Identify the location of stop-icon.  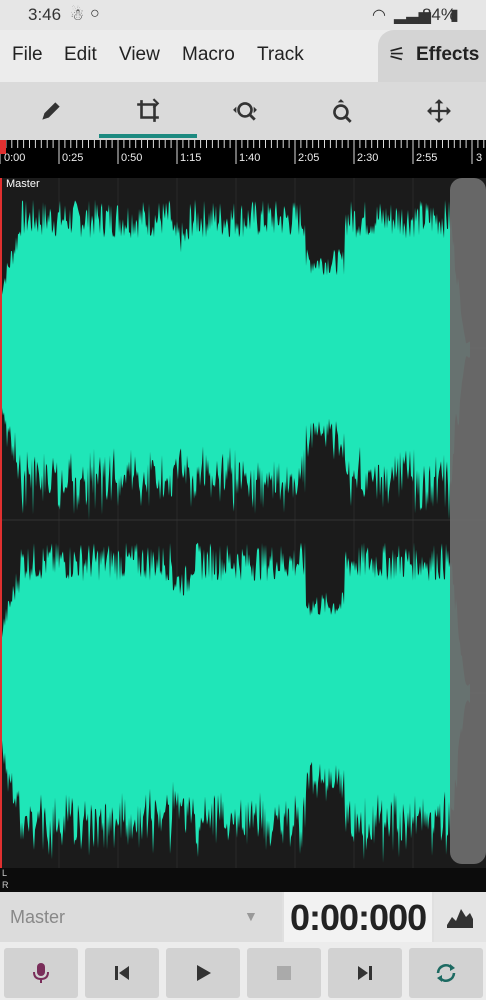
(284, 973).